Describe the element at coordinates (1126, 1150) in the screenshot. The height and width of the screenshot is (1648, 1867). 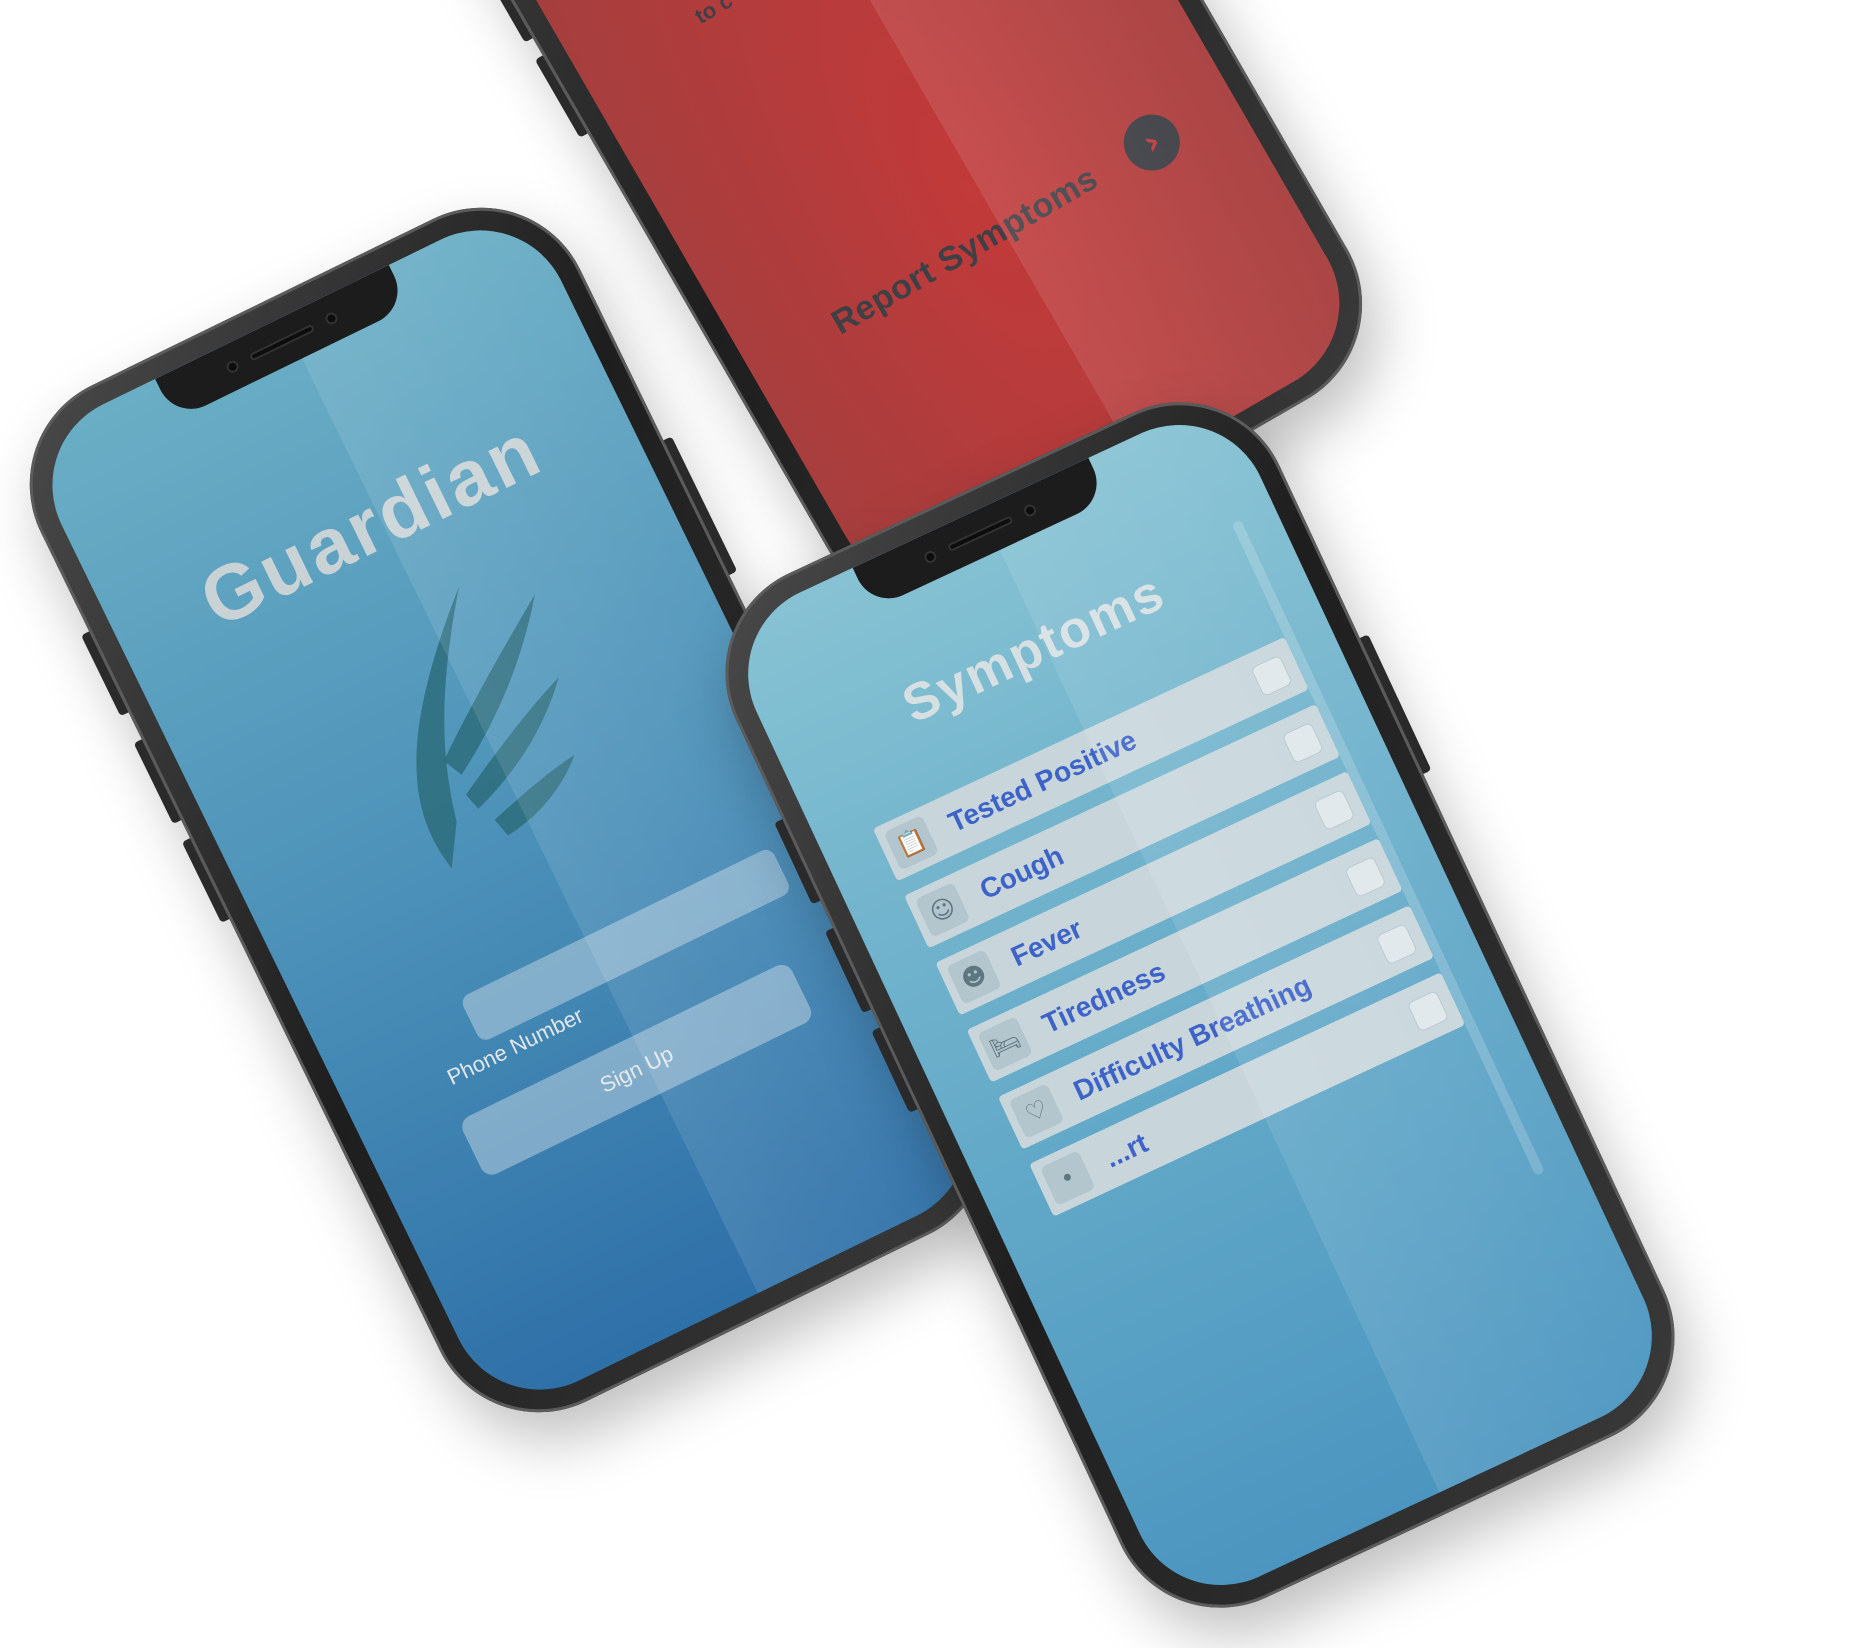
I see `symptom-label: ...rt` at that location.